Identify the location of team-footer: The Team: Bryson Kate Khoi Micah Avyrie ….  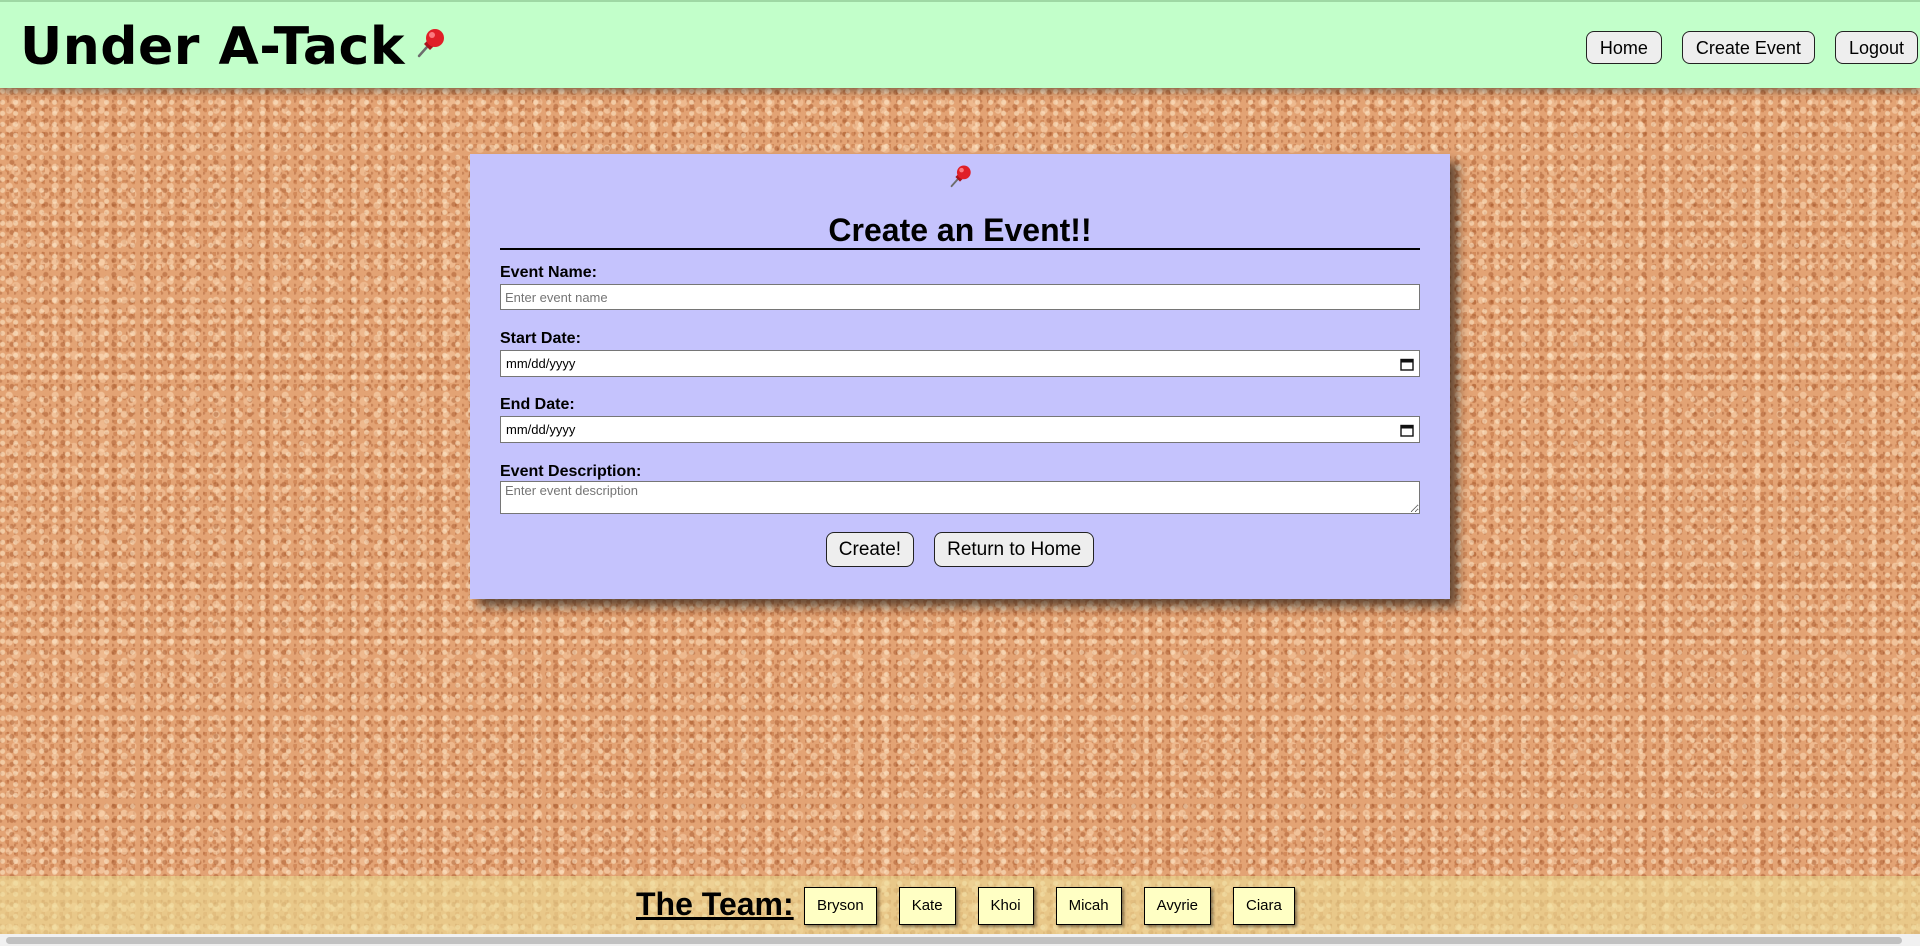
(960, 905).